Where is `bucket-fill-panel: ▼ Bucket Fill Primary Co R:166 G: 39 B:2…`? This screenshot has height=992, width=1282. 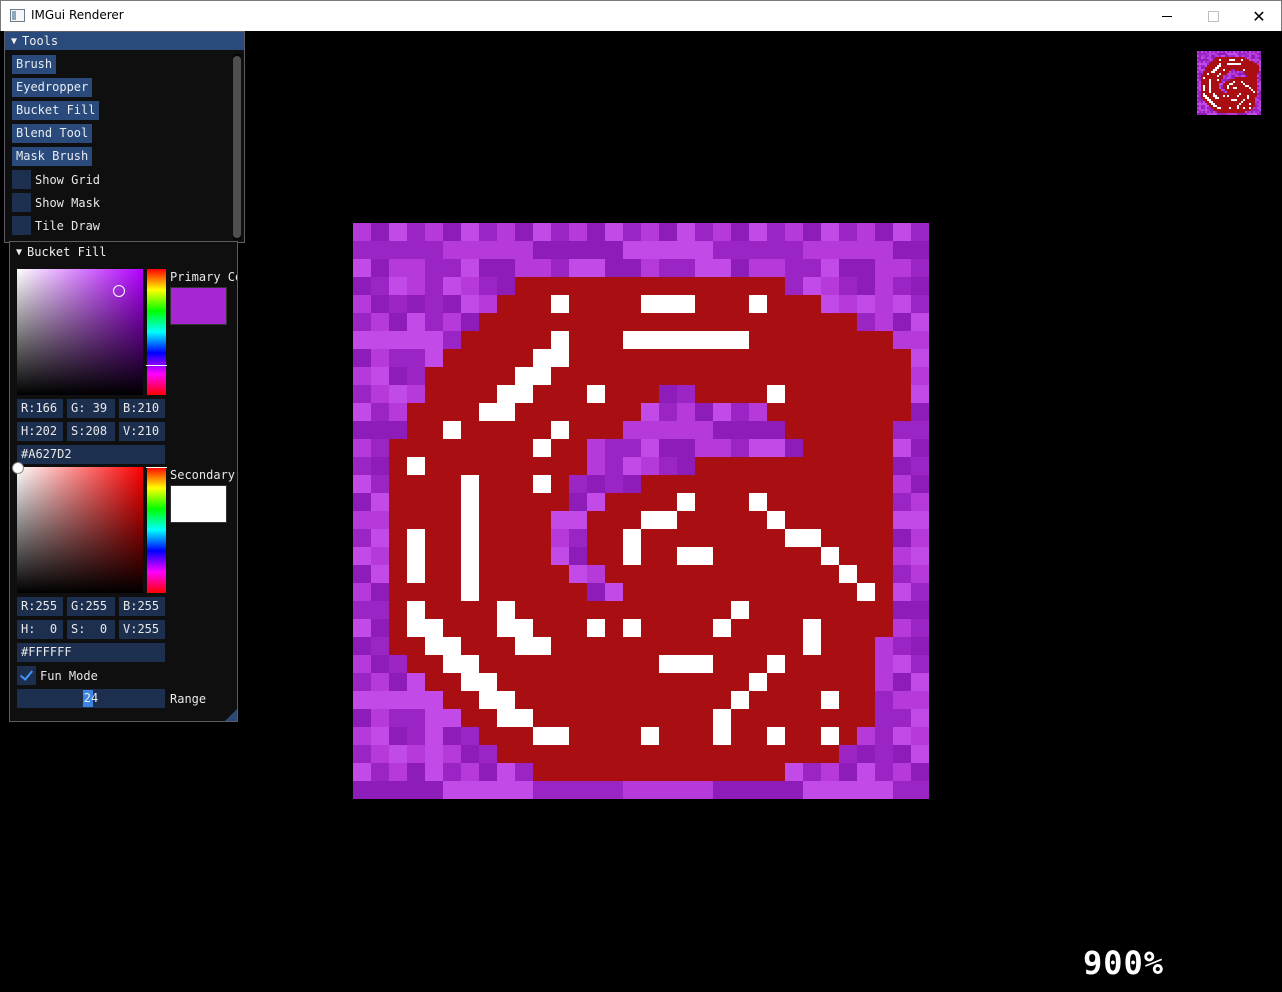
bucket-fill-panel: ▼ Bucket Fill Primary Co R:166 G: 39 B:2… is located at coordinates (123, 481).